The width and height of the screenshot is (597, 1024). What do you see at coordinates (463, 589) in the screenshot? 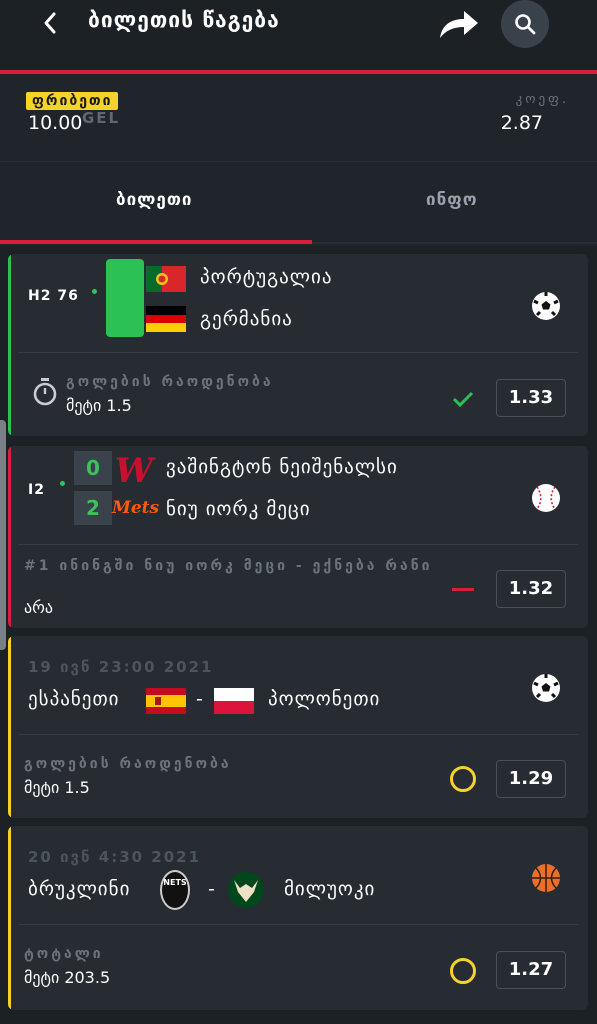
I see `minus-icon` at bounding box center [463, 589].